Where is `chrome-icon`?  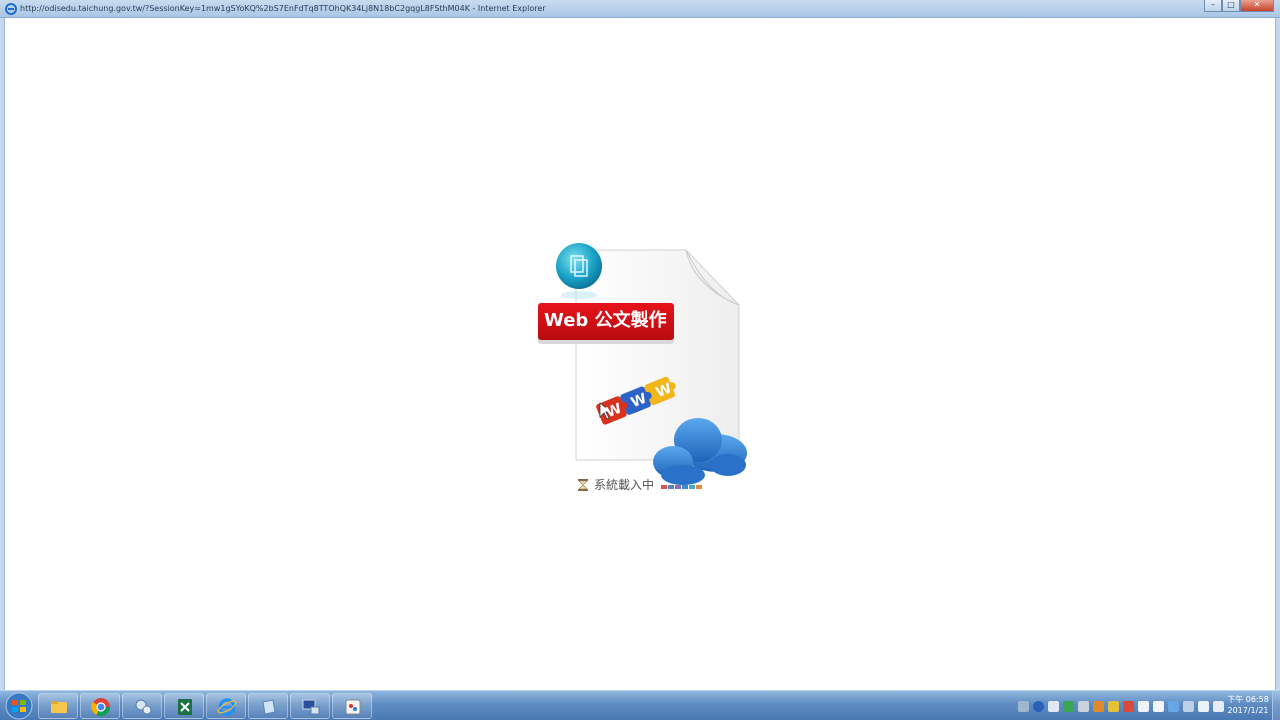
chrome-icon is located at coordinates (100, 707).